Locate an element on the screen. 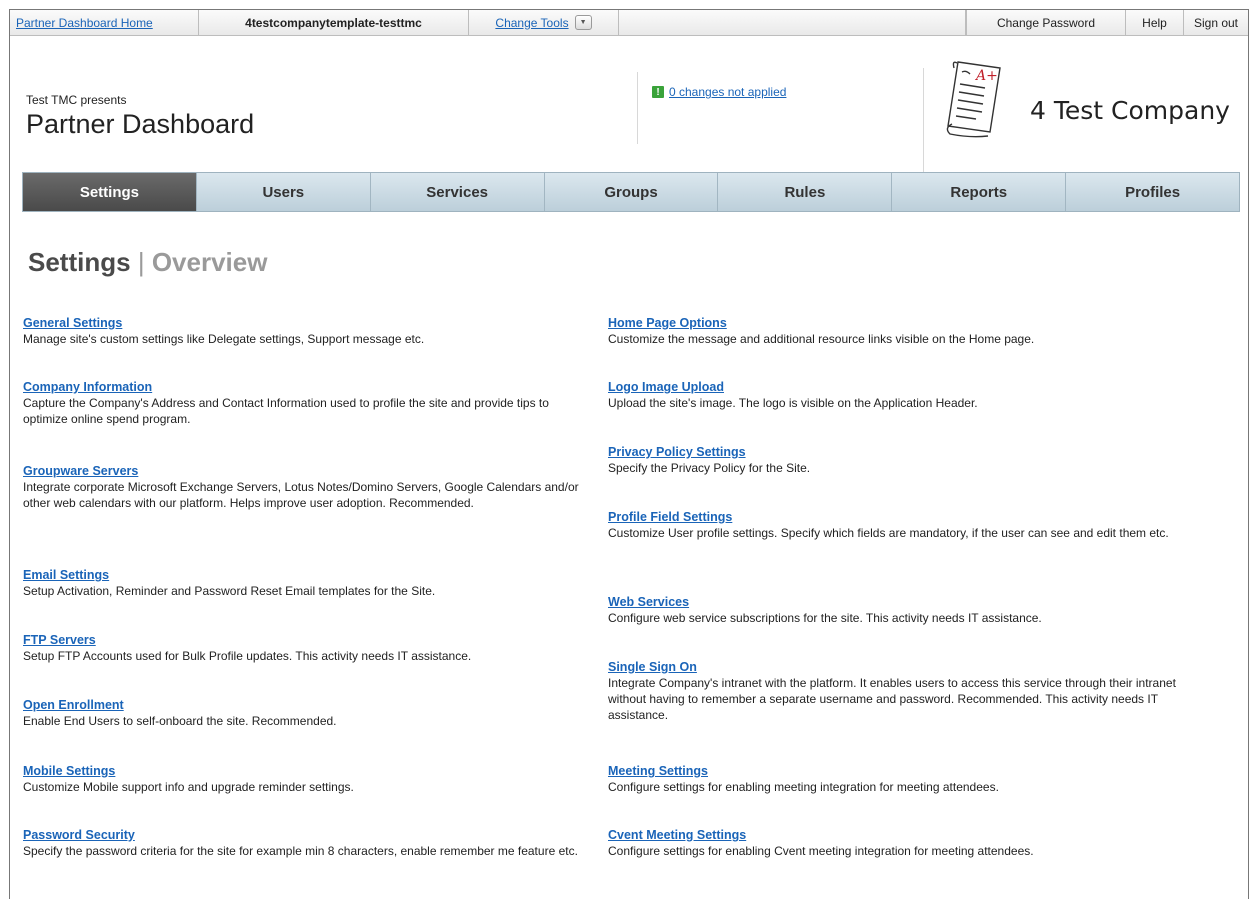 Image resolution: width=1259 pixels, height=899 pixels. profile-field-settings-link: Profile Field Settings is located at coordinates (908, 517).